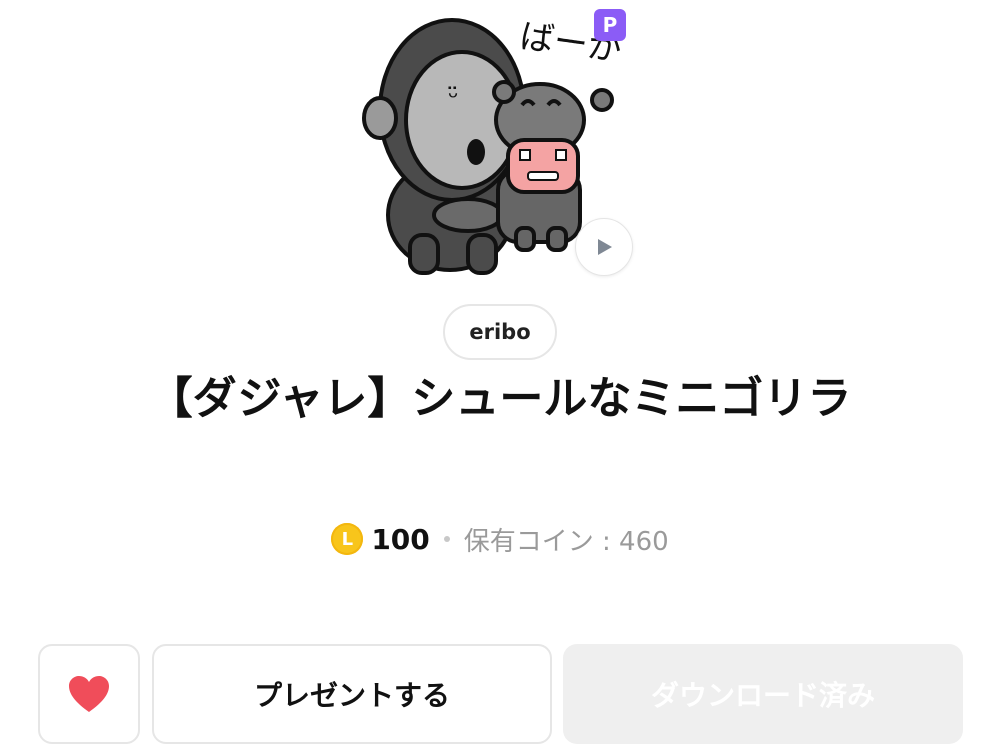  What do you see at coordinates (566, 541) in the screenshot?
I see `owned-coins: 保有コイン : 460` at bounding box center [566, 541].